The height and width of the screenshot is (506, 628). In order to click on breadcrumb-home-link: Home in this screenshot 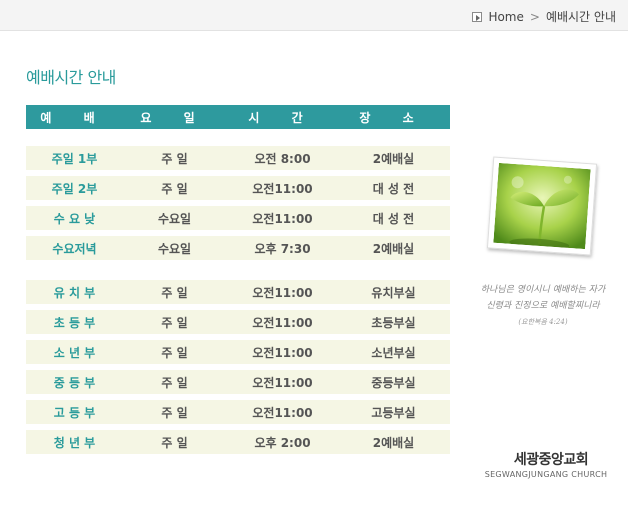, I will do `click(505, 17)`.